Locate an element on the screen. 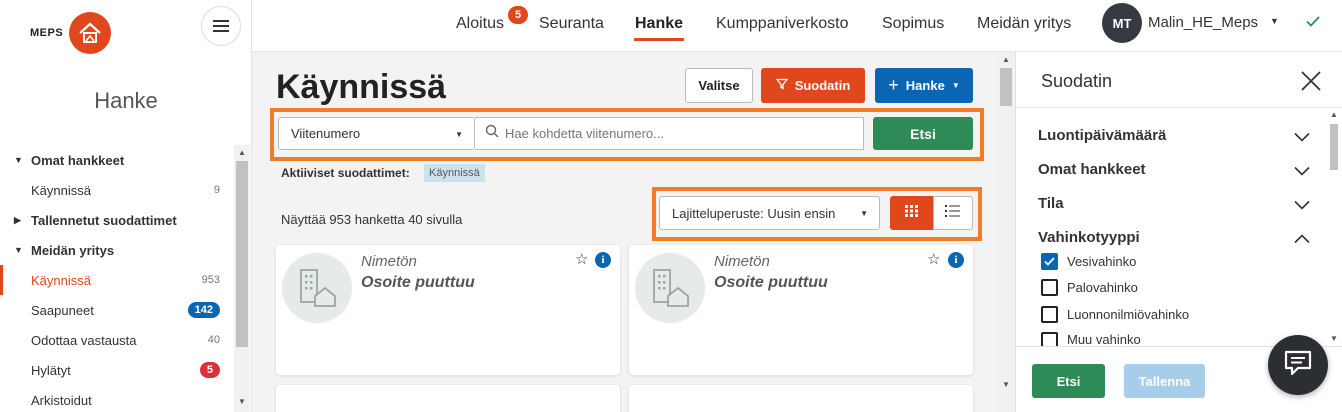 This screenshot has width=1342, height=412. search-button: Etsi is located at coordinates (923, 133).